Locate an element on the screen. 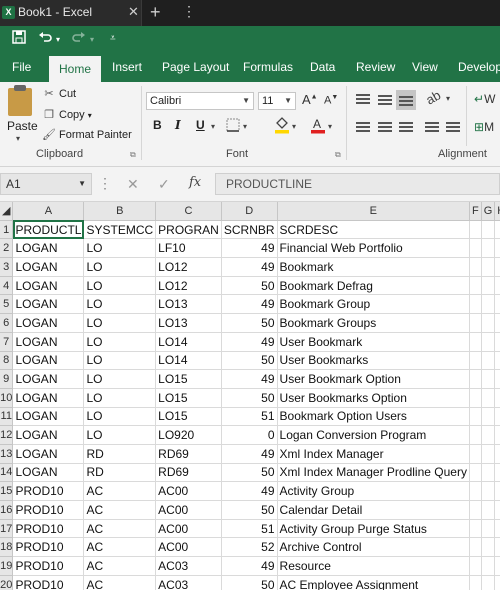  cell: Calendar Detail is located at coordinates (373, 510).